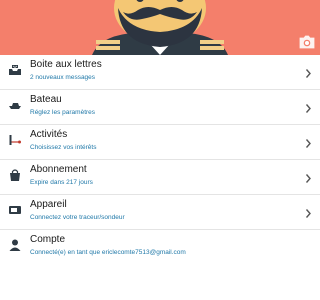  What do you see at coordinates (160, 72) in the screenshot?
I see `menu-item-mailbox: Boite aux lettres 2 nouveaux messages` at bounding box center [160, 72].